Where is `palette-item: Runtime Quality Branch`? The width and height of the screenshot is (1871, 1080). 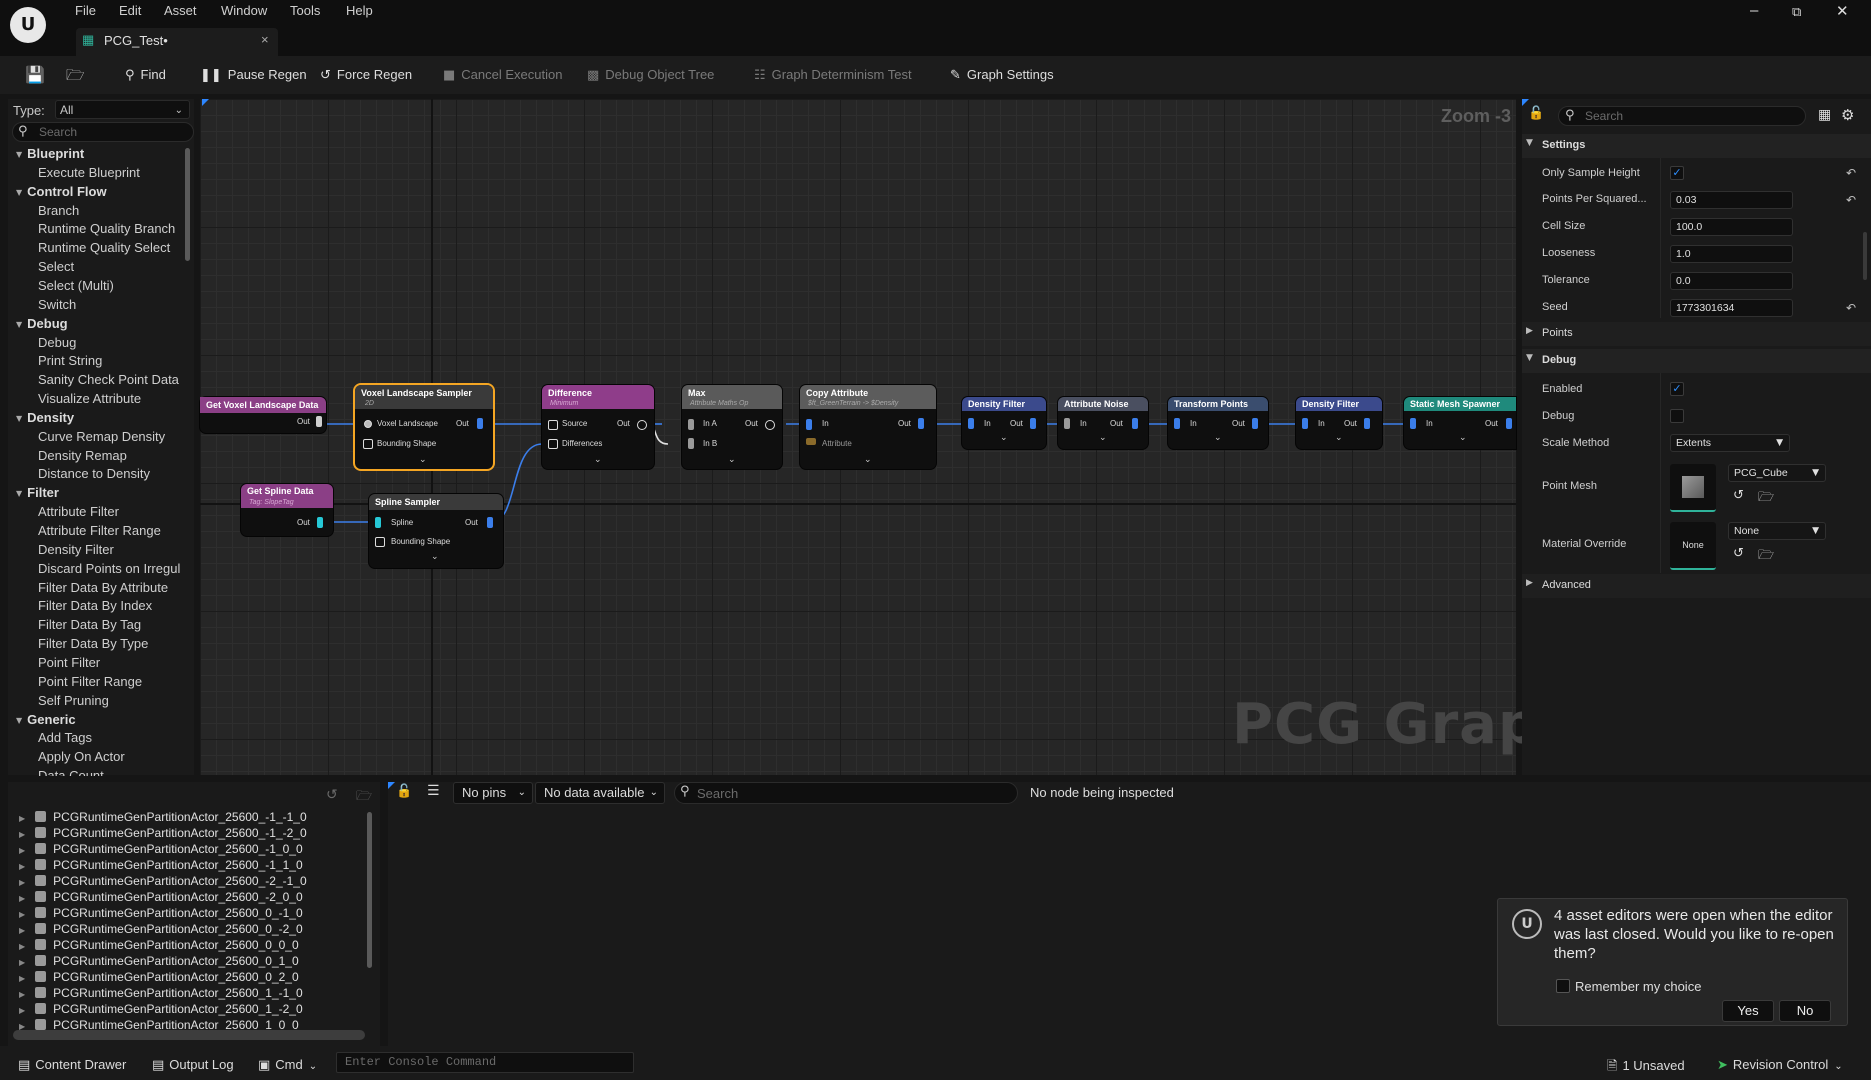 palette-item: Runtime Quality Branch is located at coordinates (106, 228).